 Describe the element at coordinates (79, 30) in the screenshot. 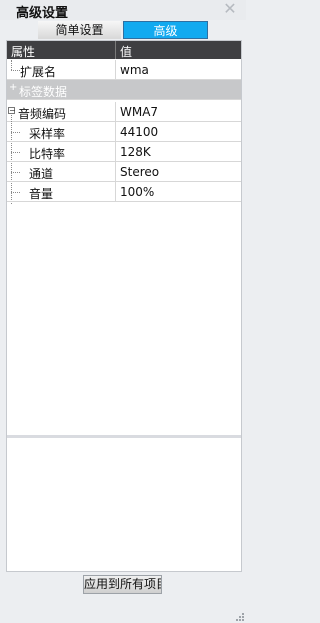

I see `tab-simple-settings: 简单设置` at that location.